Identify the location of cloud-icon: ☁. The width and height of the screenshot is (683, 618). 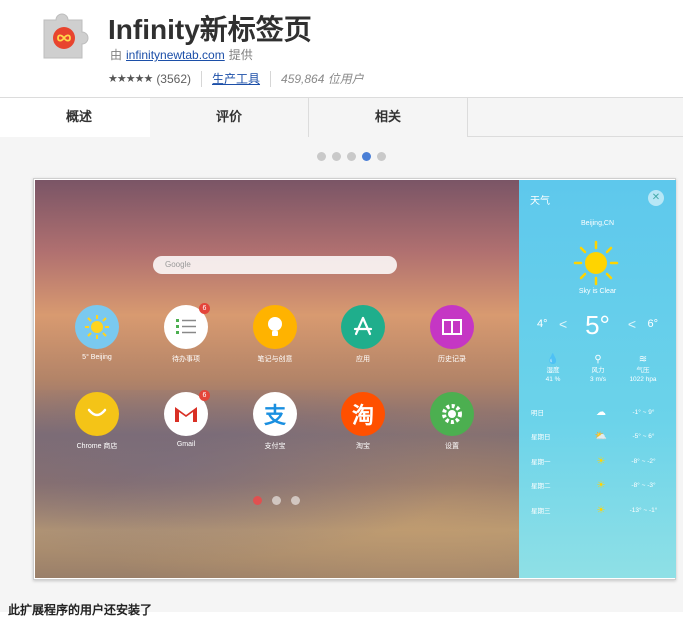
(601, 412).